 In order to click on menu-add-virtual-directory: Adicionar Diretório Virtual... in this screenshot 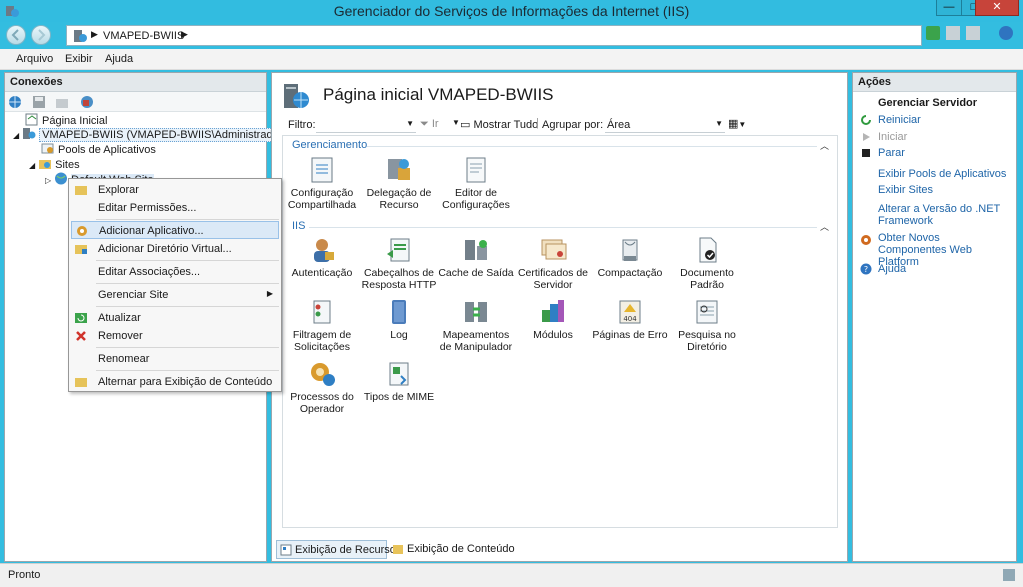, I will do `click(175, 249)`.